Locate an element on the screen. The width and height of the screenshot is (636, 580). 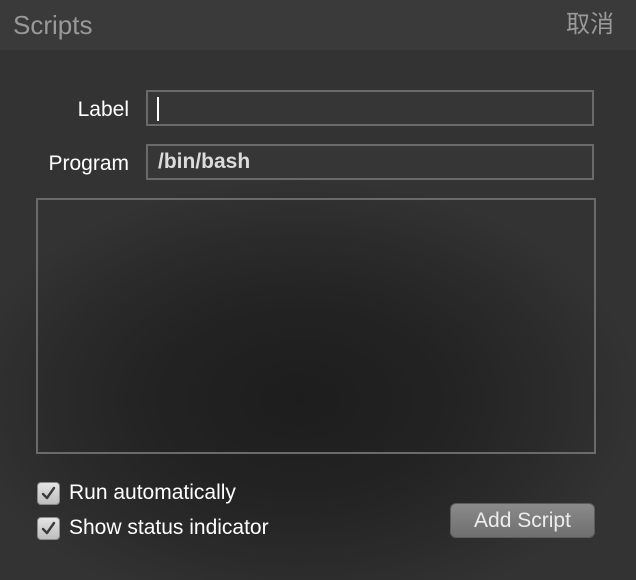
add-script-button: Add Script is located at coordinates (522, 520).